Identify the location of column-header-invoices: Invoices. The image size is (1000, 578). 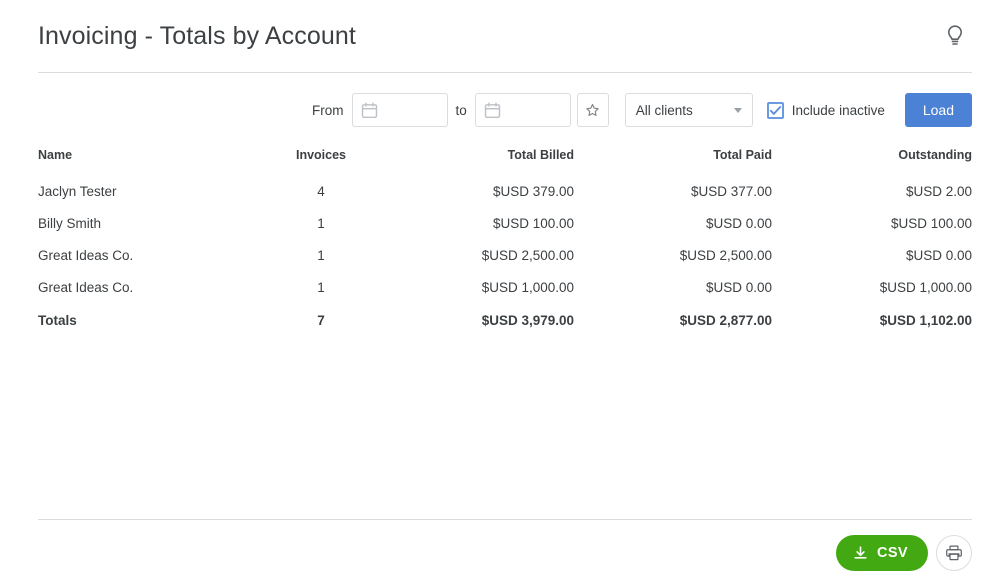
(321, 162).